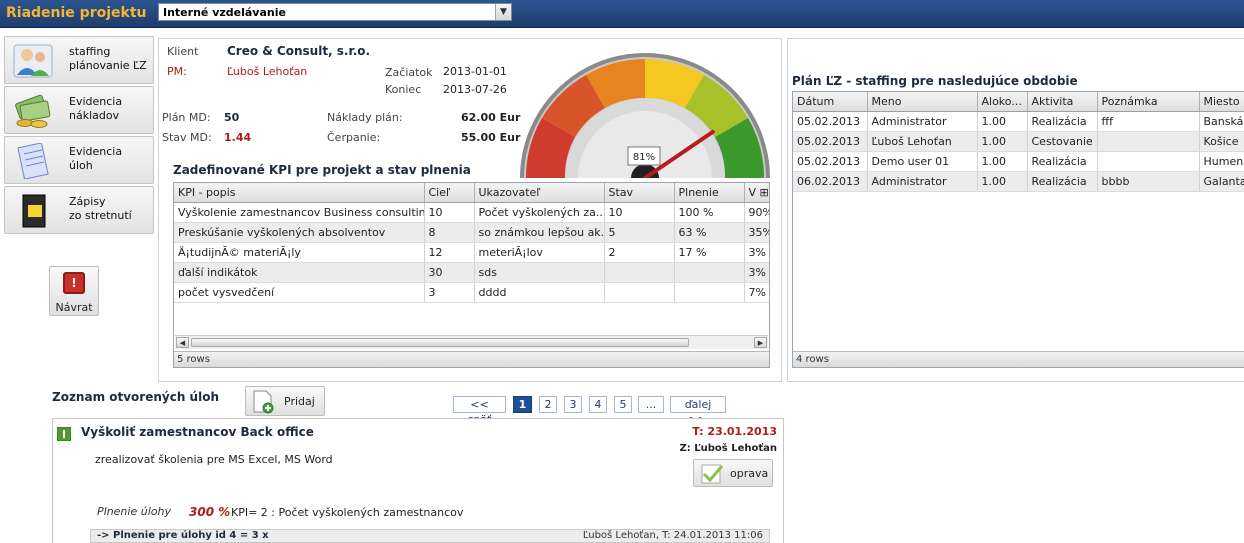 The width and height of the screenshot is (1244, 543). Describe the element at coordinates (1148, 102) in the screenshot. I see `staffing-col-poznamka: Poznámka` at that location.